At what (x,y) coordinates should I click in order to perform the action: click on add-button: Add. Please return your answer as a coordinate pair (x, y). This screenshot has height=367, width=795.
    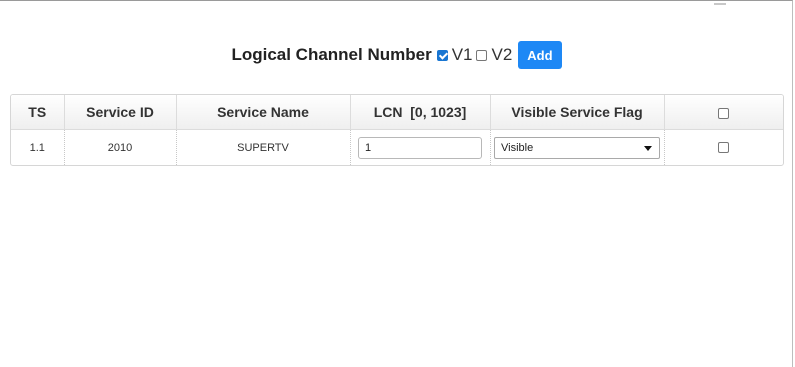
    Looking at the image, I should click on (540, 55).